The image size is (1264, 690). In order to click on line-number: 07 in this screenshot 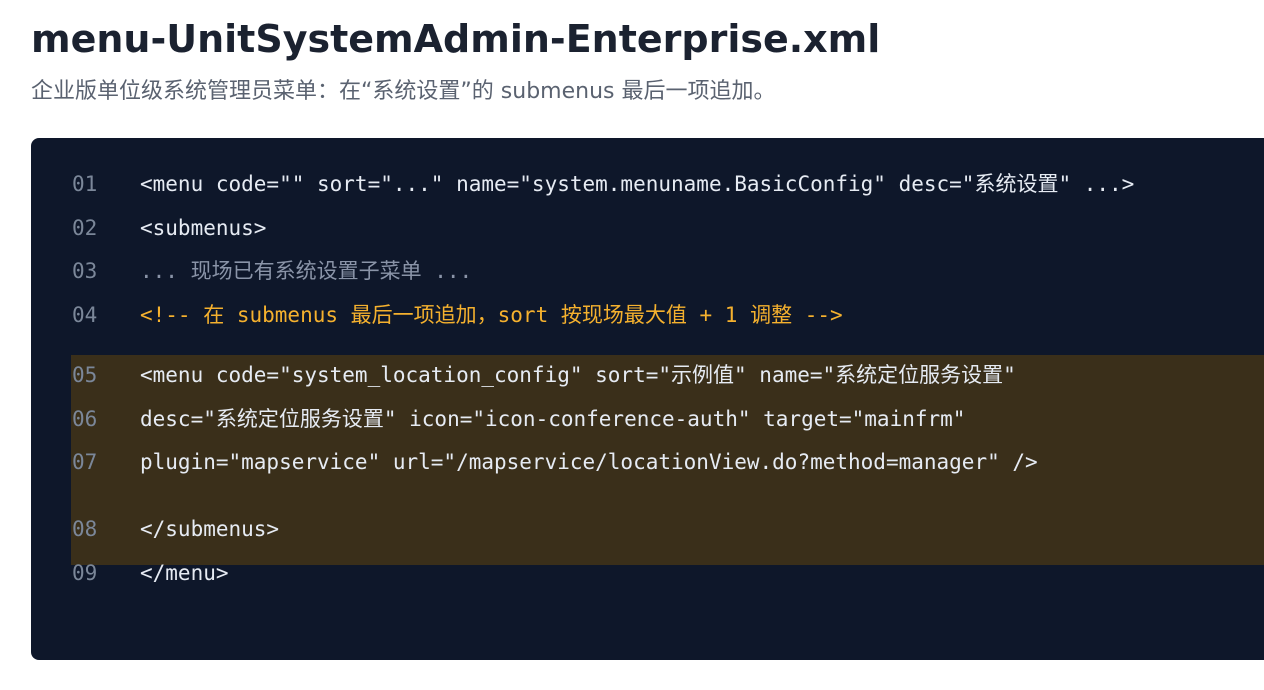, I will do `click(85, 462)`.